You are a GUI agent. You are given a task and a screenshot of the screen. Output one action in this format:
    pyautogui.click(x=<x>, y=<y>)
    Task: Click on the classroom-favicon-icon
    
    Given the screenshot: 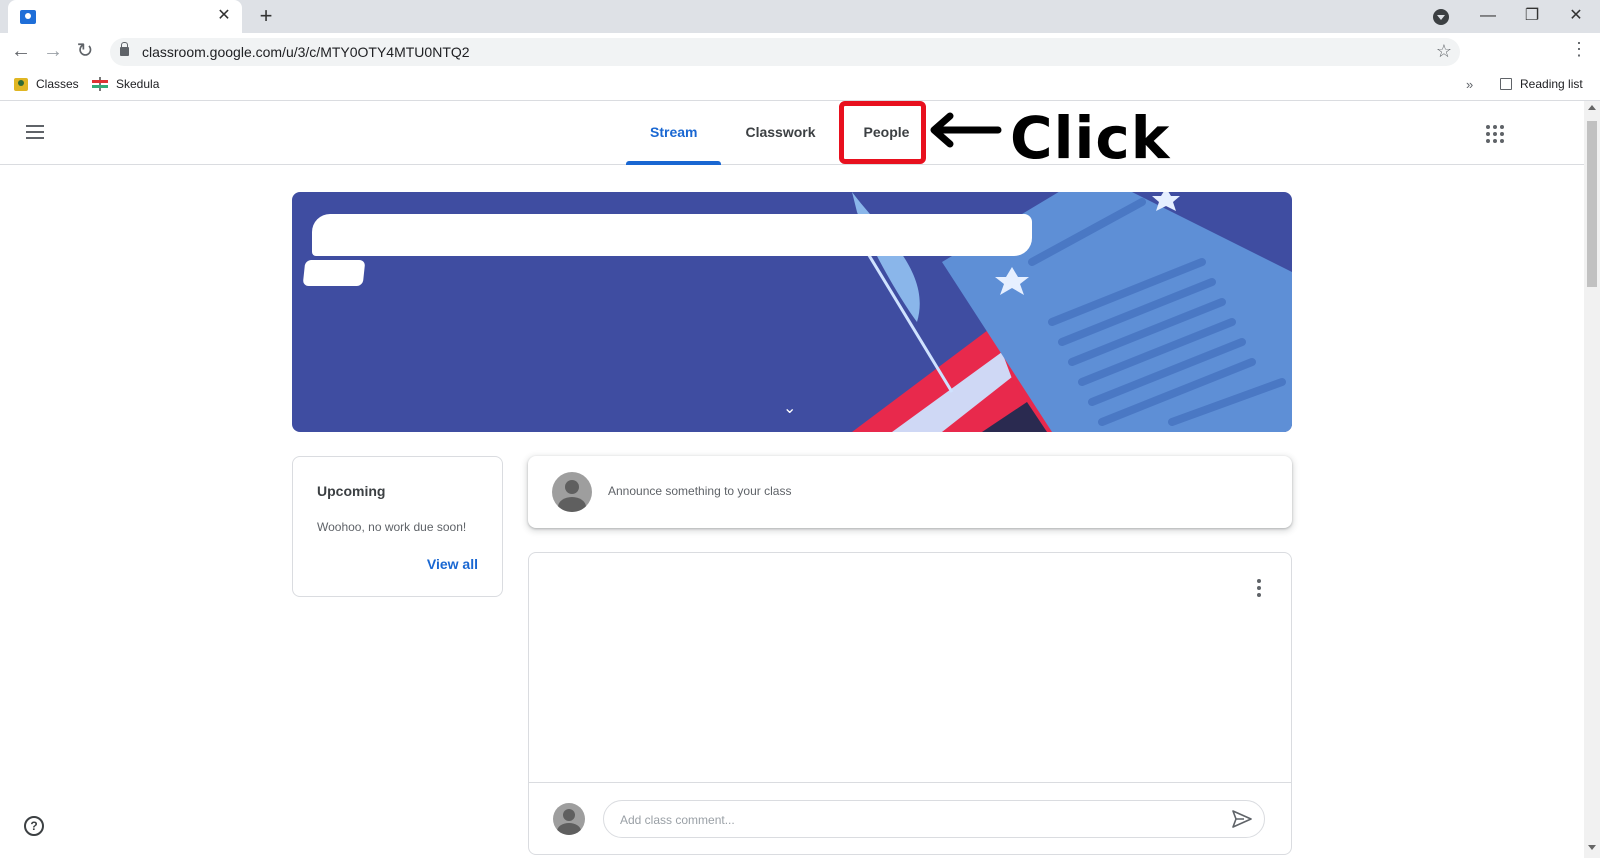 What is the action you would take?
    pyautogui.click(x=28, y=17)
    